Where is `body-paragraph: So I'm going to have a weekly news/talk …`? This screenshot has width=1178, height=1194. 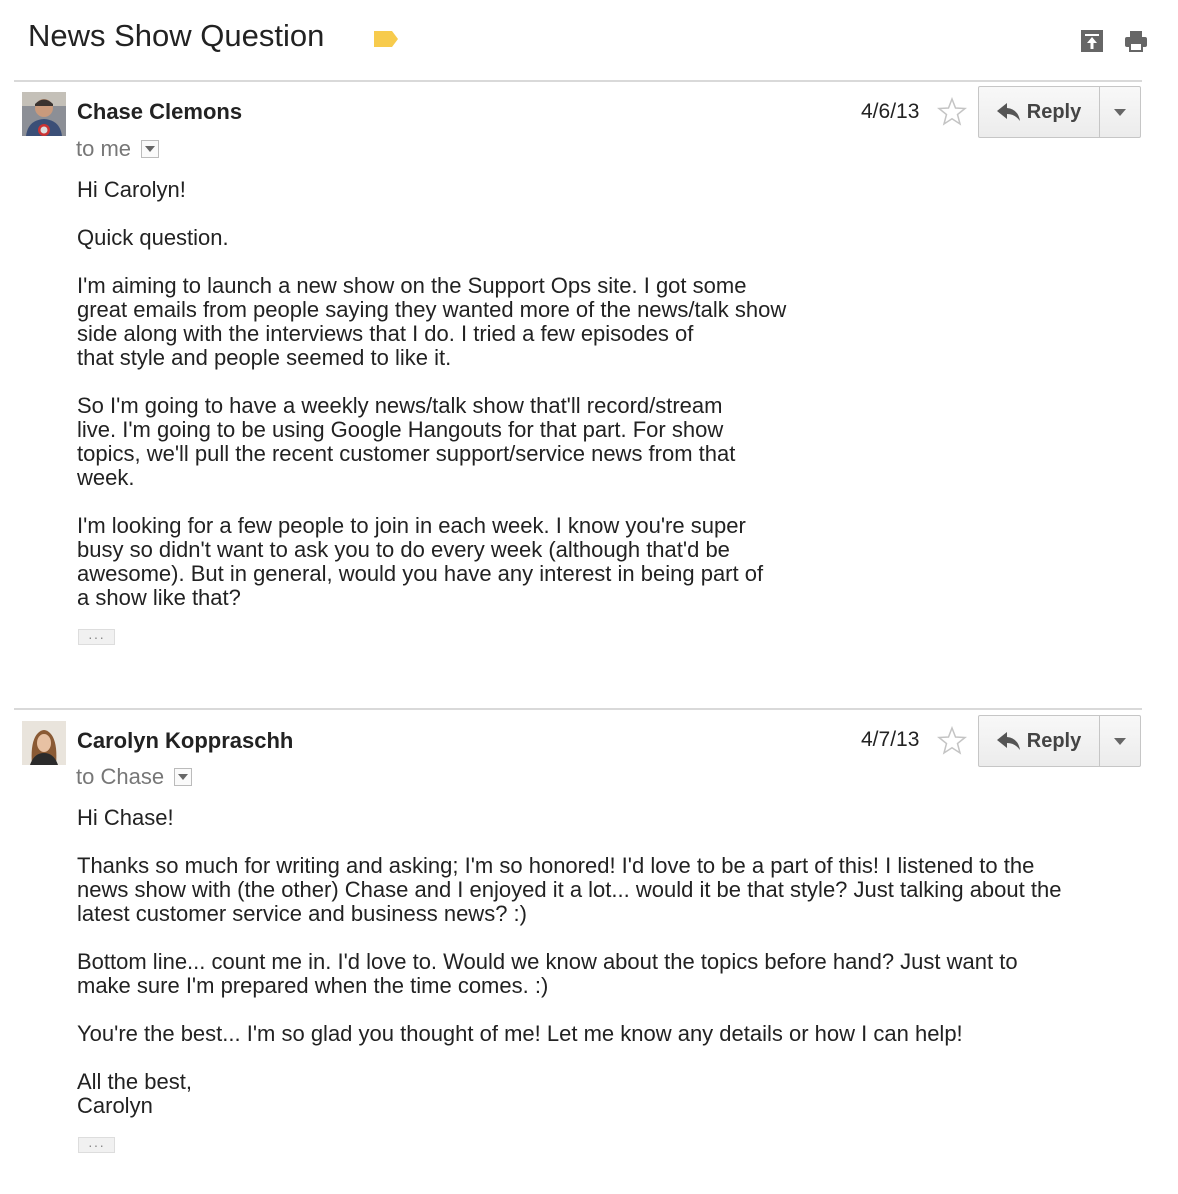 body-paragraph: So I'm going to have a weekly news/talk … is located at coordinates (406, 441).